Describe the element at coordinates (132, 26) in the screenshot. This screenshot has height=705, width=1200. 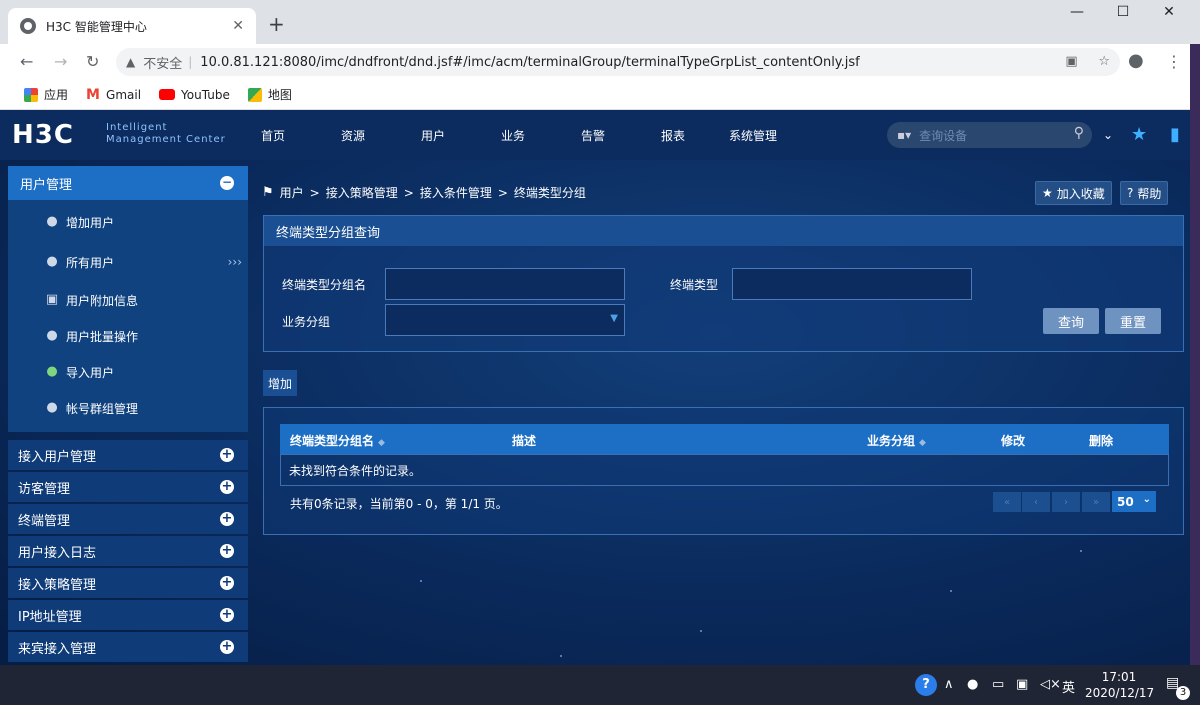
I see `browser-tab: H3C 智能管理中心 ✕` at that location.